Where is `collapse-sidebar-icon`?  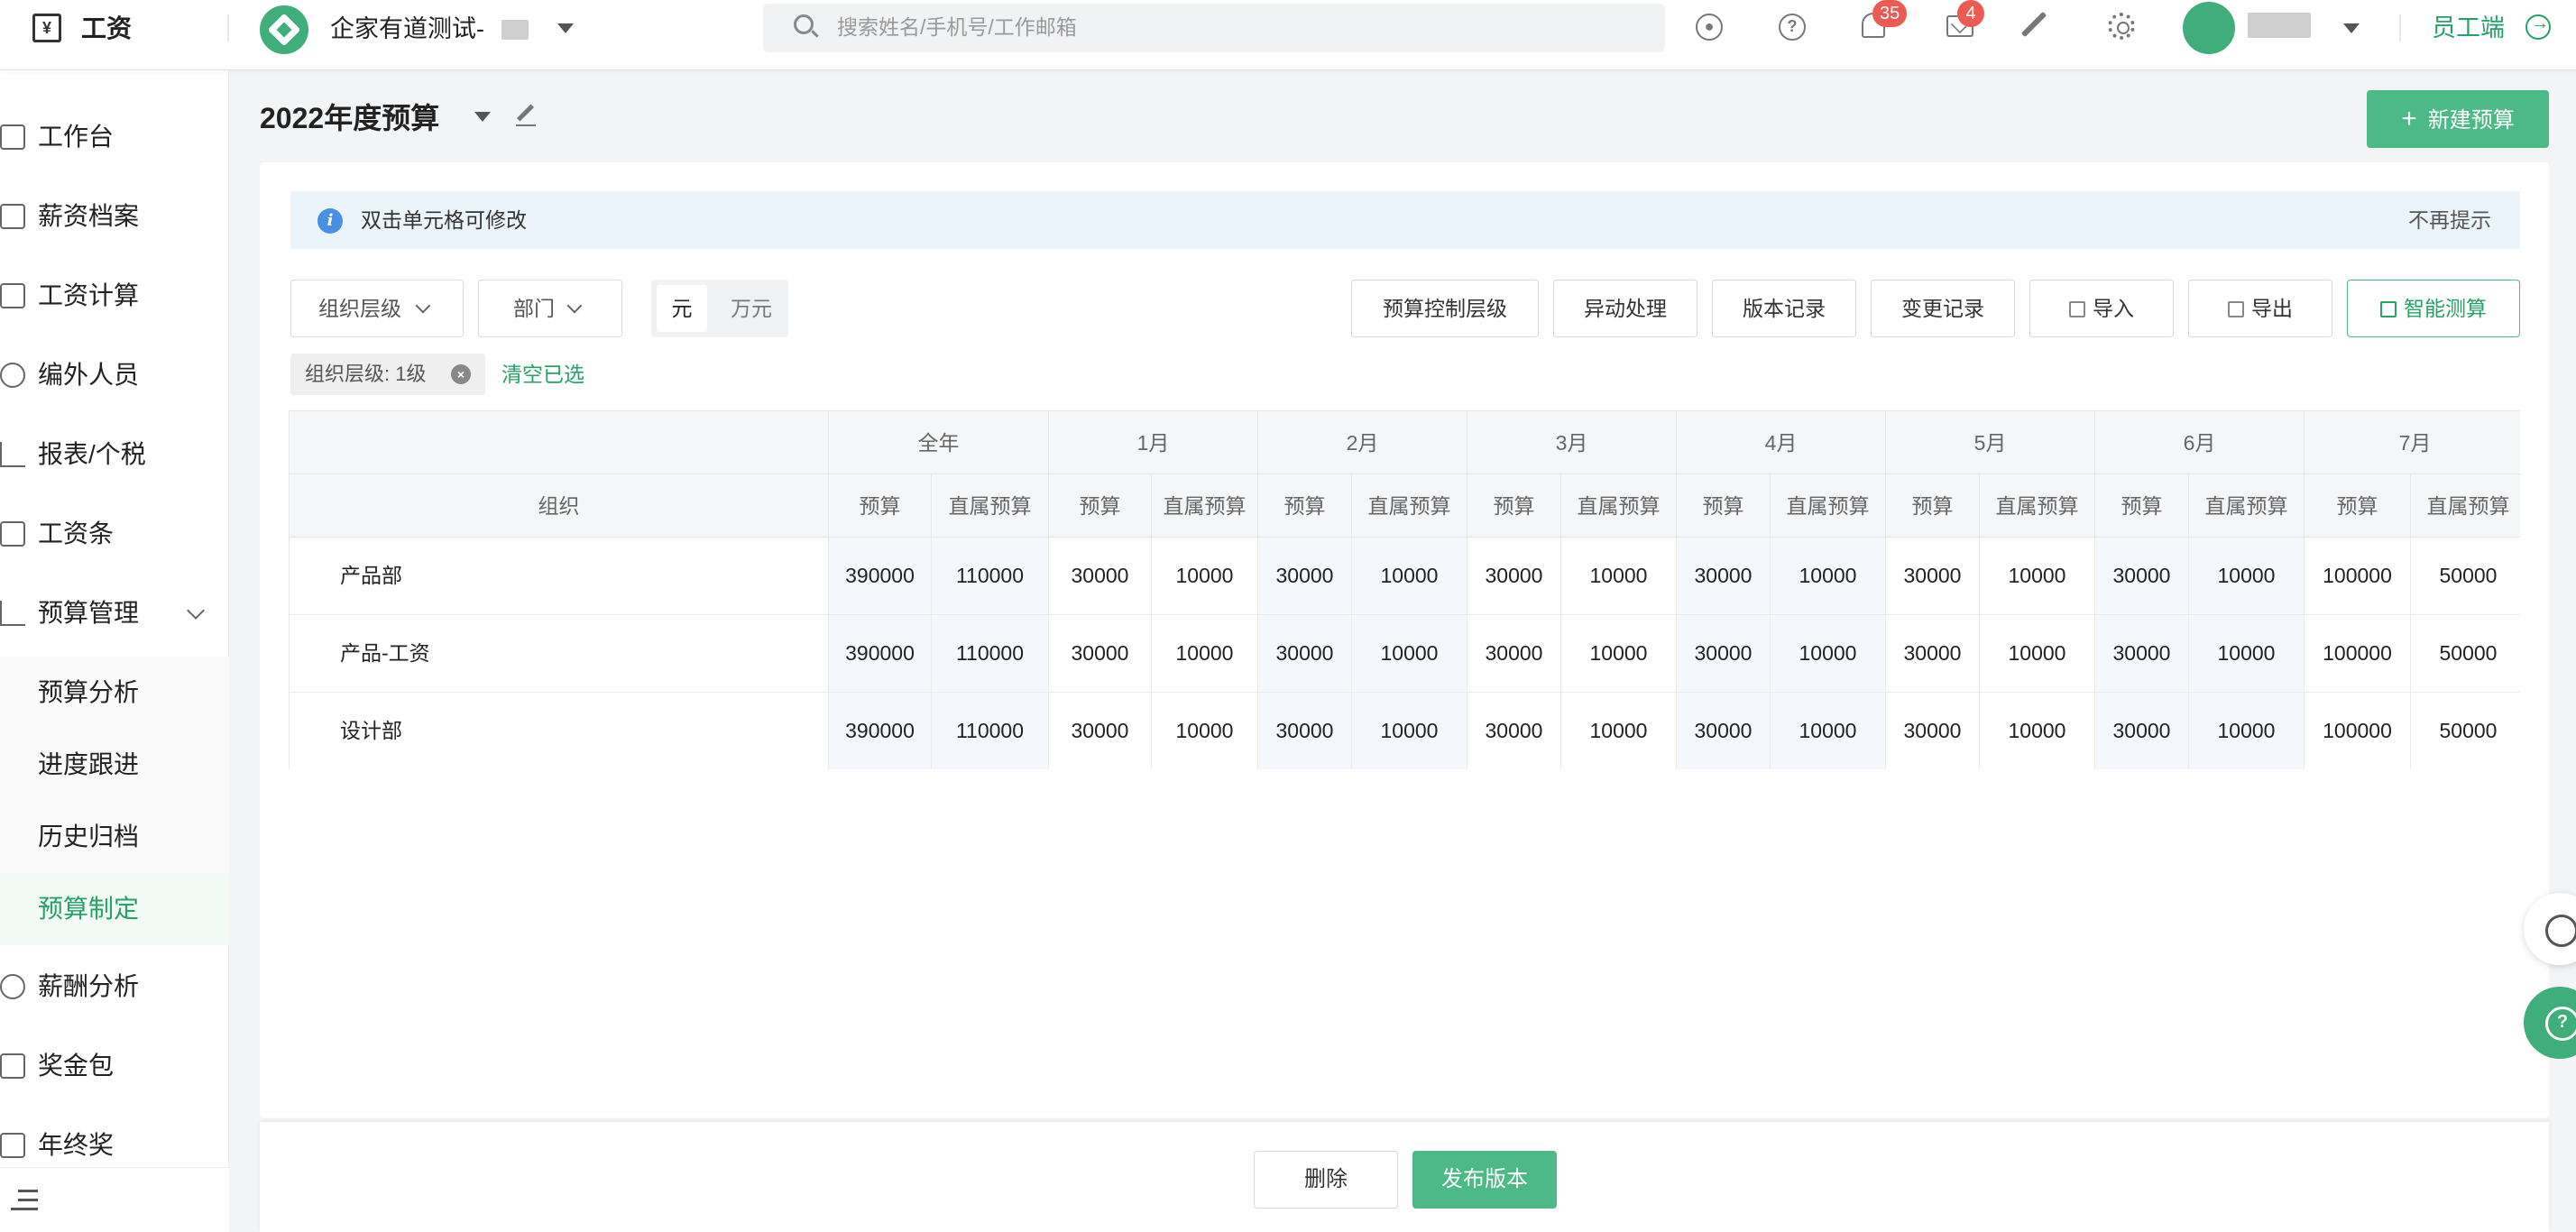 collapse-sidebar-icon is located at coordinates (22, 1201).